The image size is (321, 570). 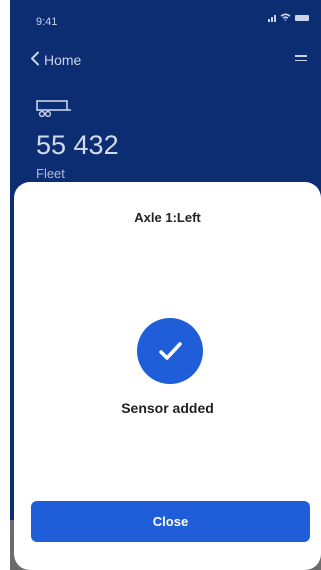 What do you see at coordinates (165, 22) in the screenshot?
I see `status-bar: 9:41` at bounding box center [165, 22].